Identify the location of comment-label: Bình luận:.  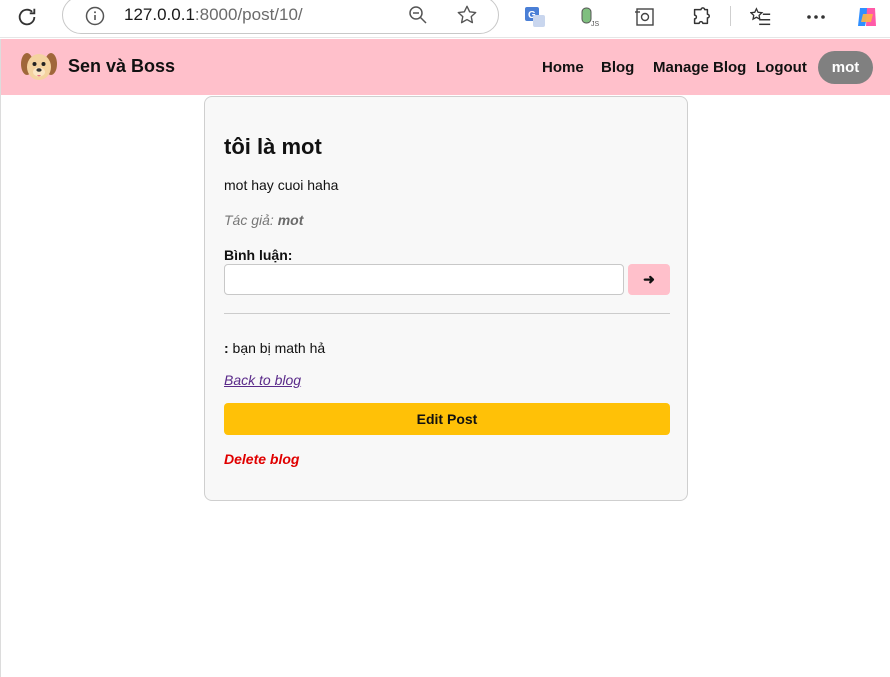
(258, 255).